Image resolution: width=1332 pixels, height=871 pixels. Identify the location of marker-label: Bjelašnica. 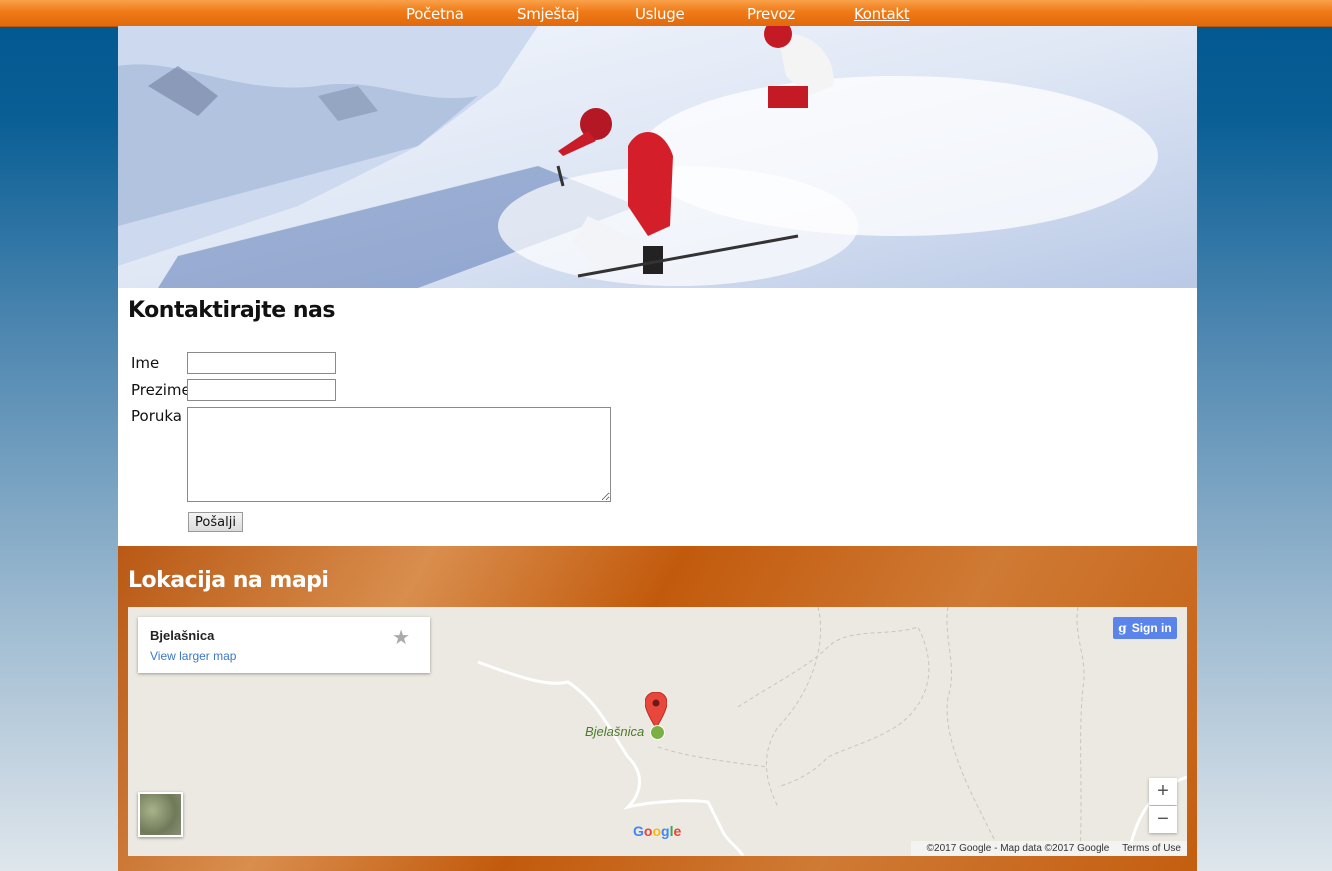
(615, 731).